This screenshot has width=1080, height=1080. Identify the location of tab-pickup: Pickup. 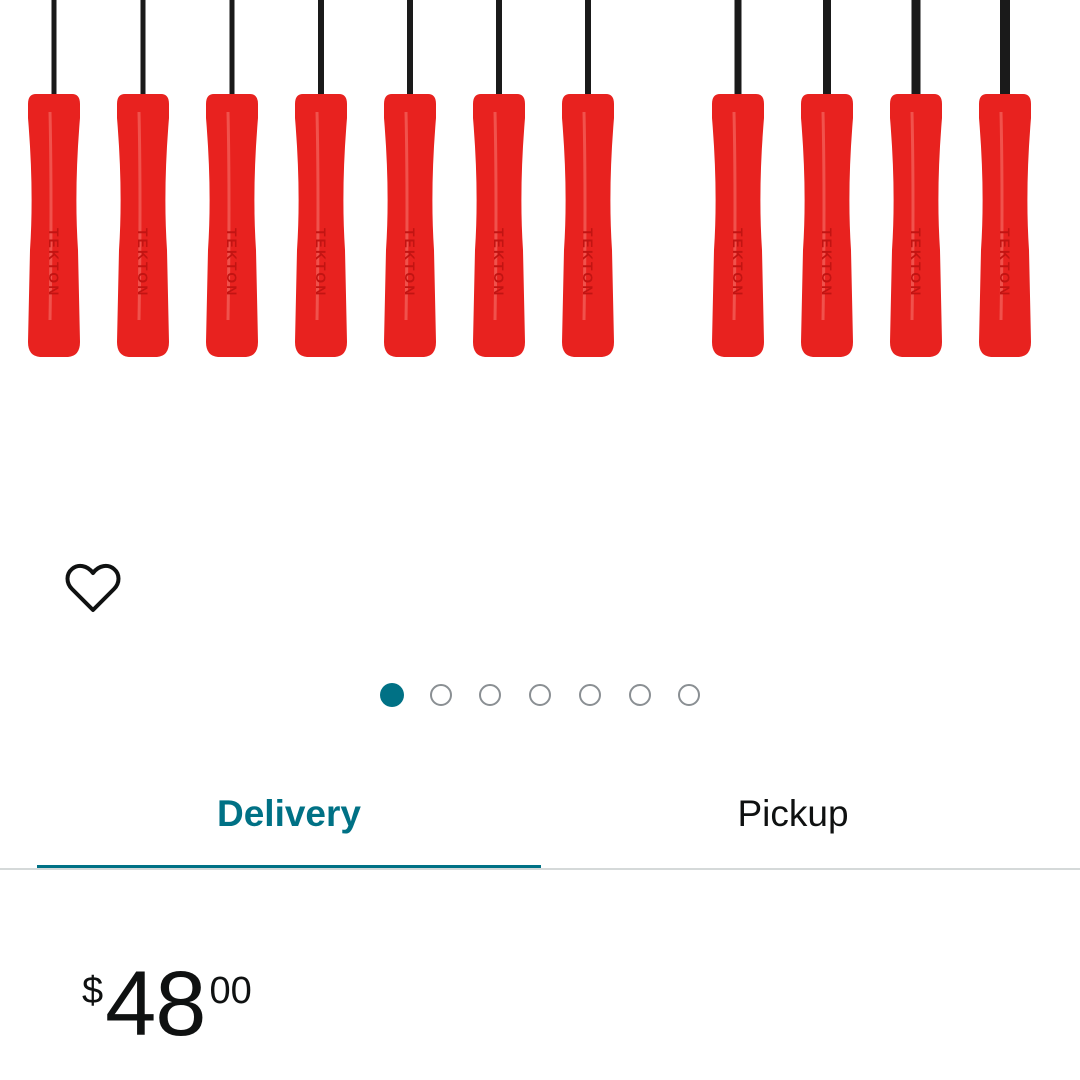
(793, 814).